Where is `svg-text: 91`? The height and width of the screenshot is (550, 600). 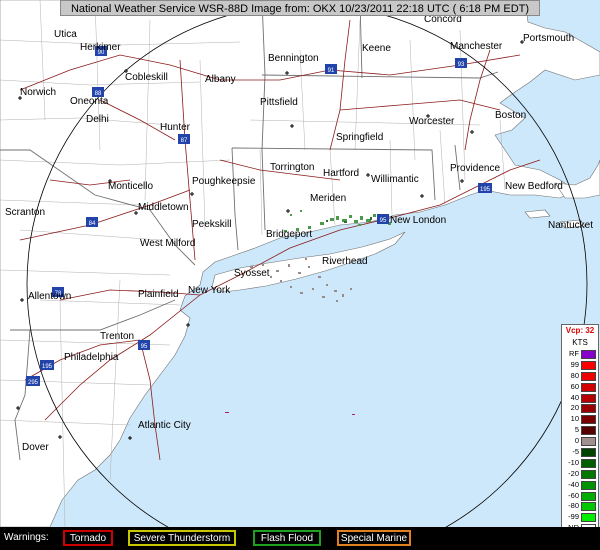
svg-text: 91 is located at coordinates (331, 71).